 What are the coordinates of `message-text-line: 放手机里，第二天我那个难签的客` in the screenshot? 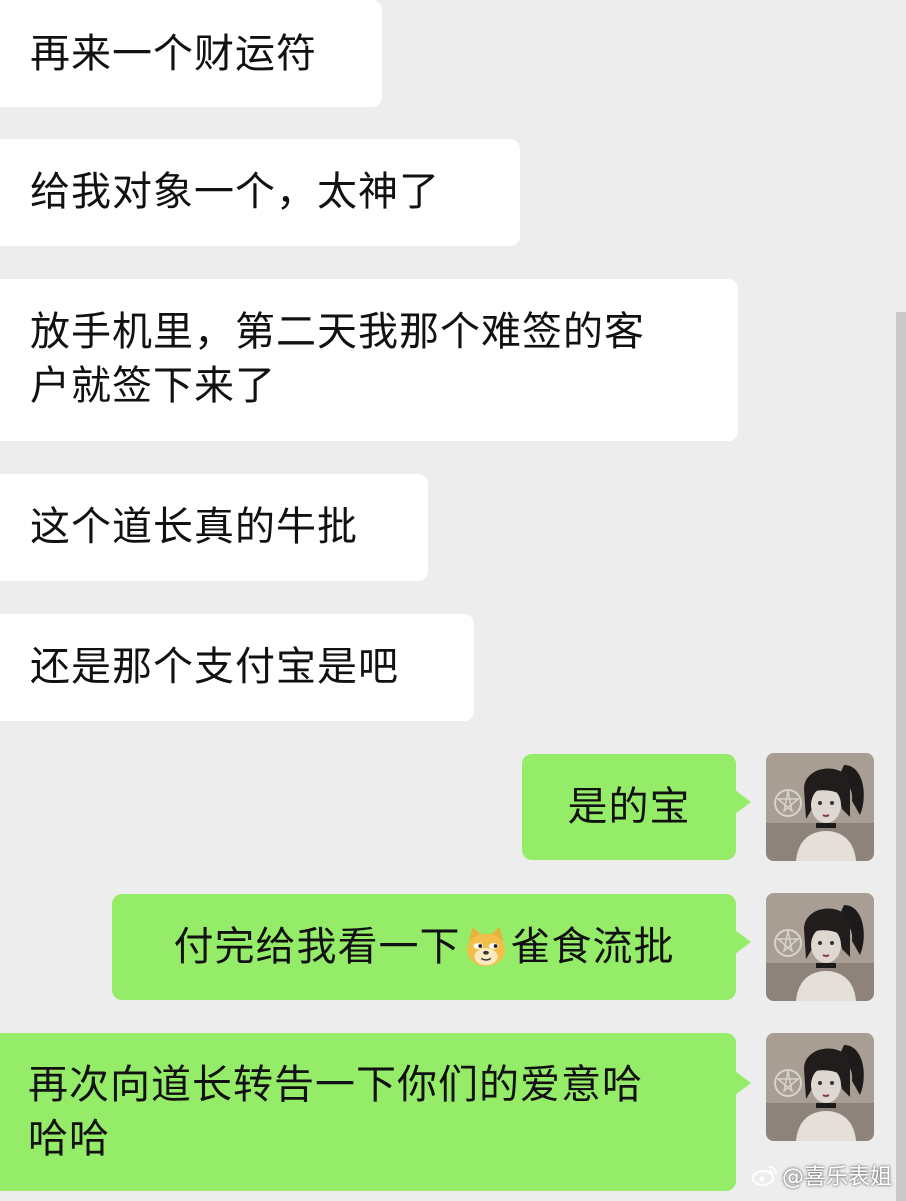 It's located at (337, 332).